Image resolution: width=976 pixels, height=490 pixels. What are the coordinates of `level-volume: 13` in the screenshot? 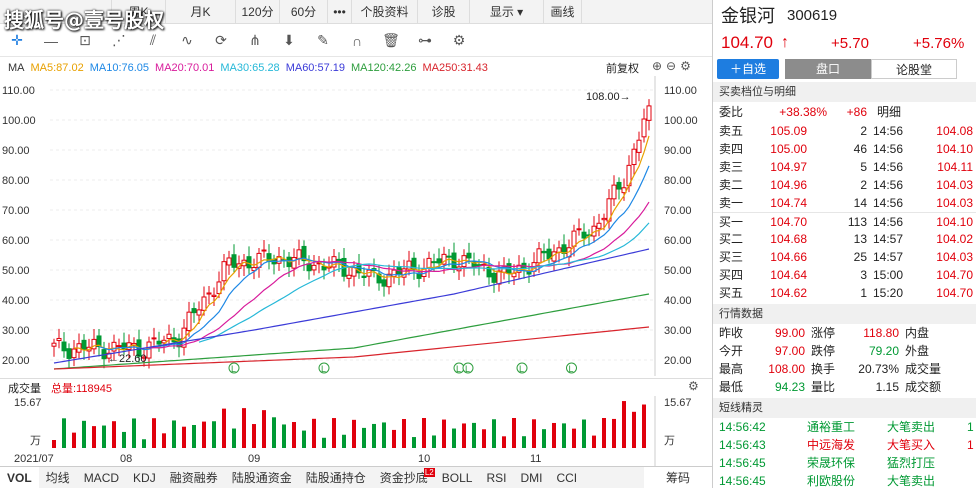 It's located at (860, 239).